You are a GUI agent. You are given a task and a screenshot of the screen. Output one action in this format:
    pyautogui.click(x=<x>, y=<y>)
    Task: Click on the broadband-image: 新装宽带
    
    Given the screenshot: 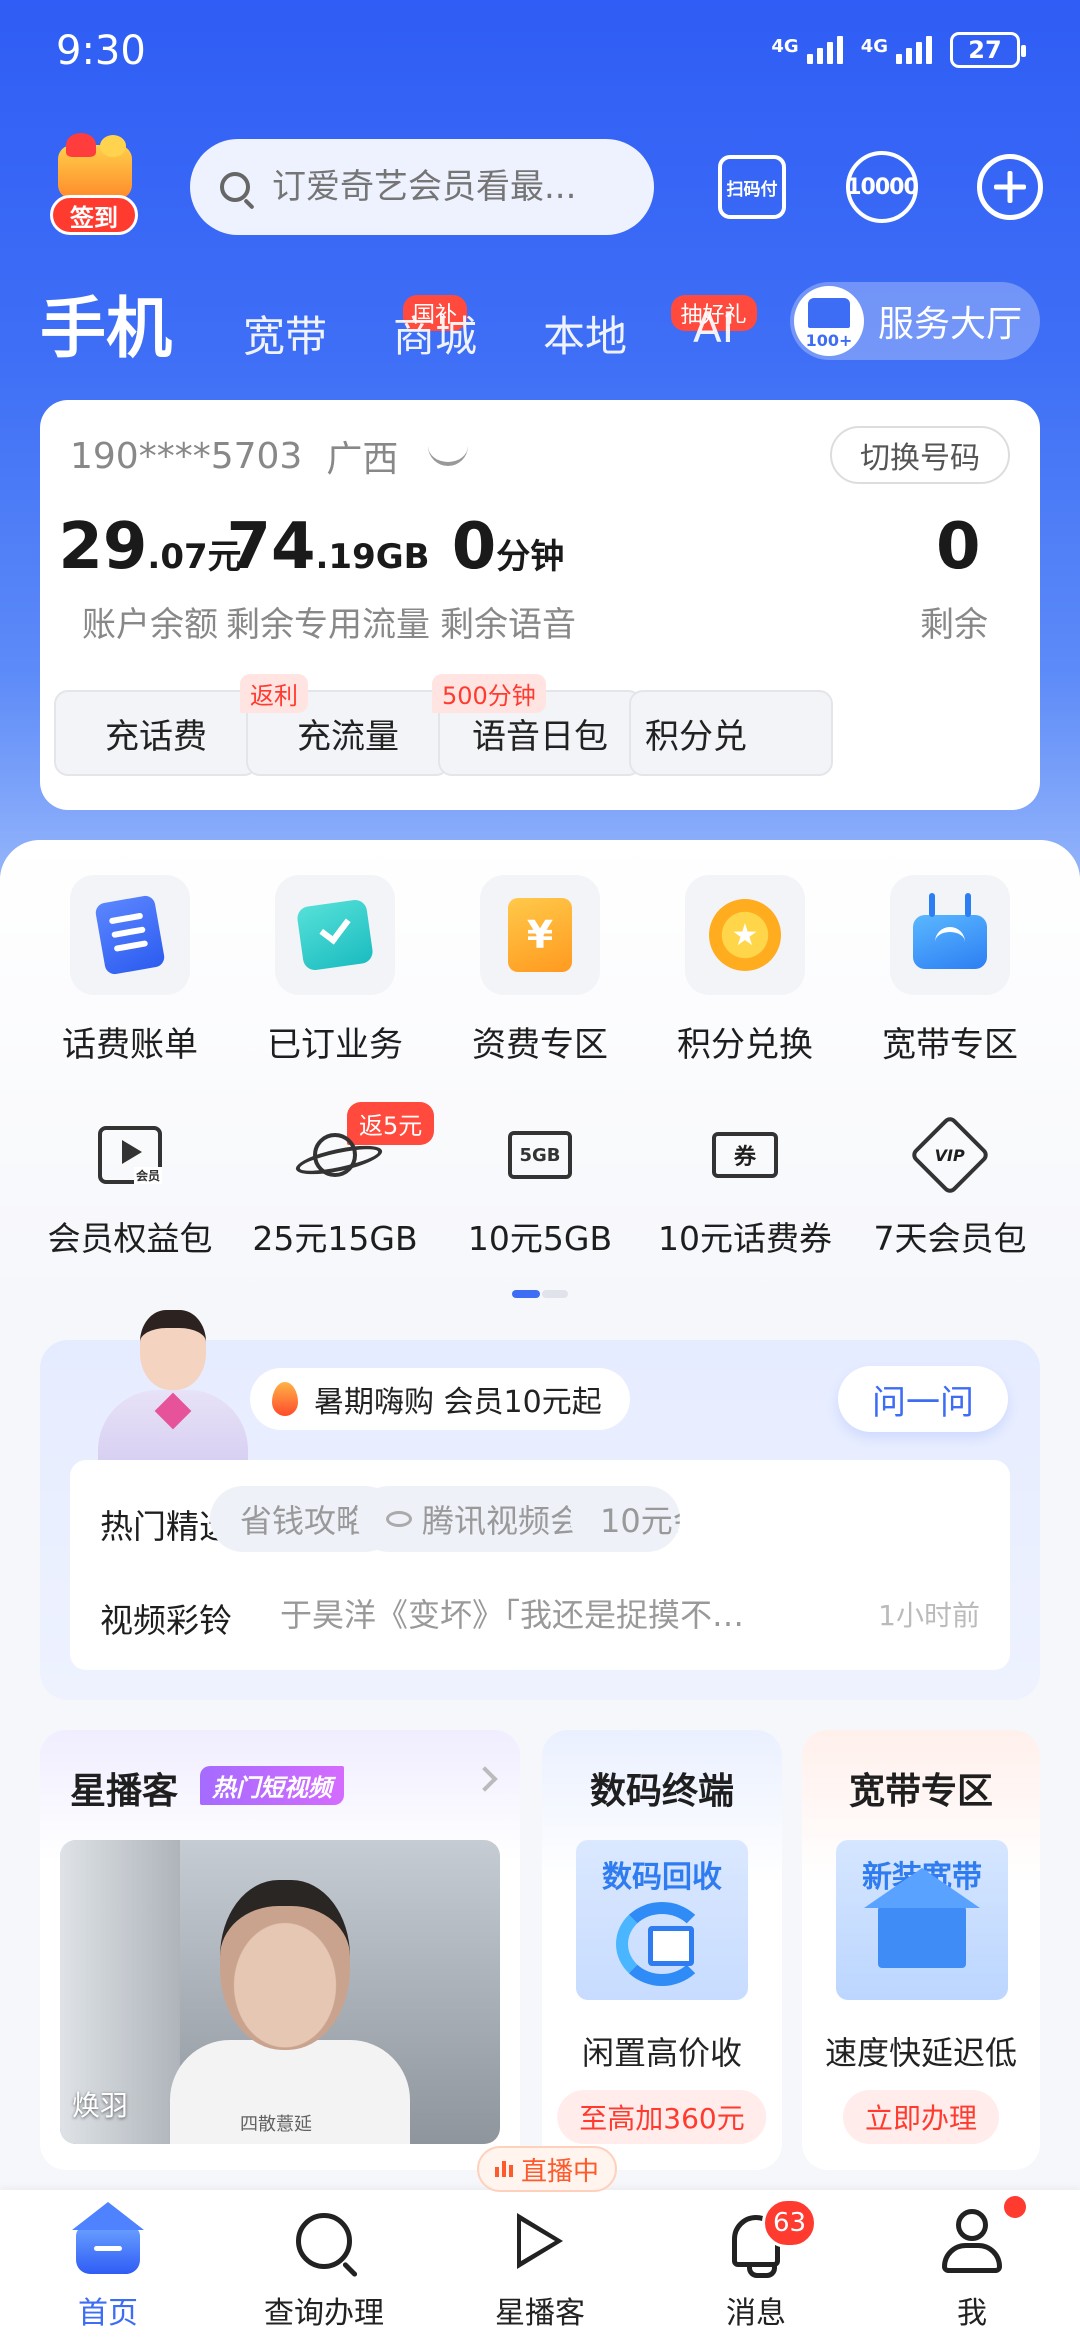 What is the action you would take?
    pyautogui.click(x=922, y=1920)
    